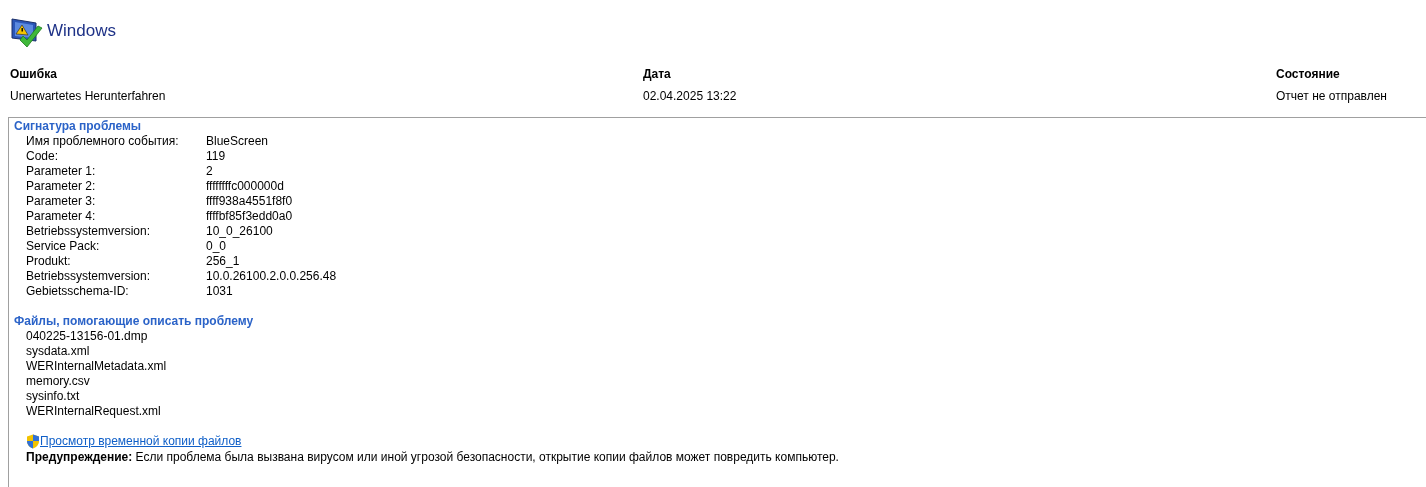 This screenshot has width=1426, height=487. Describe the element at coordinates (88, 96) in the screenshot. I see `column-value: Unerwartetes Herunterfahren` at that location.